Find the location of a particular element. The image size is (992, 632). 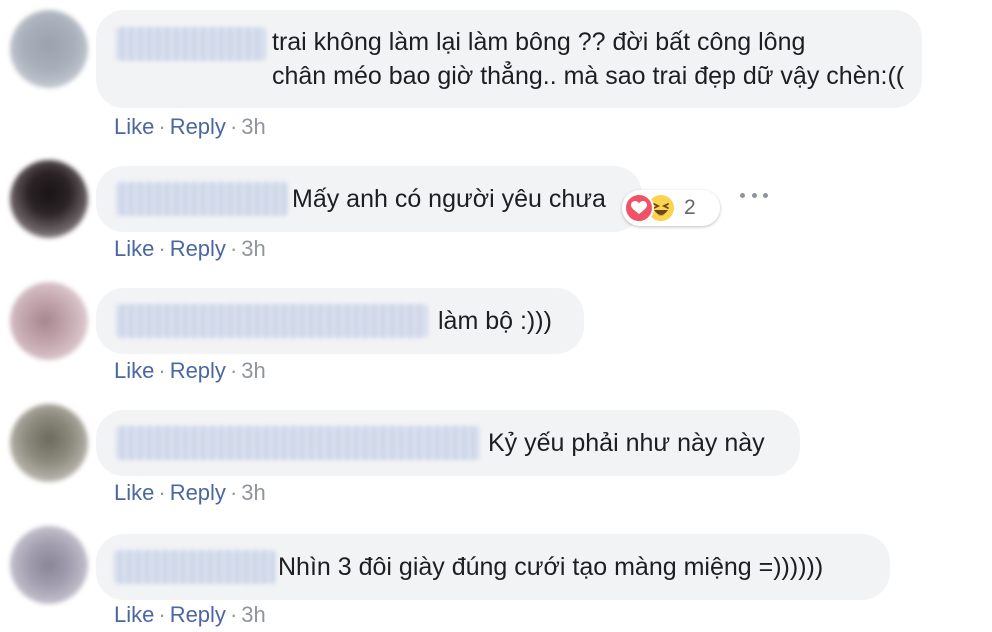

reaction-count: 2 is located at coordinates (690, 207).